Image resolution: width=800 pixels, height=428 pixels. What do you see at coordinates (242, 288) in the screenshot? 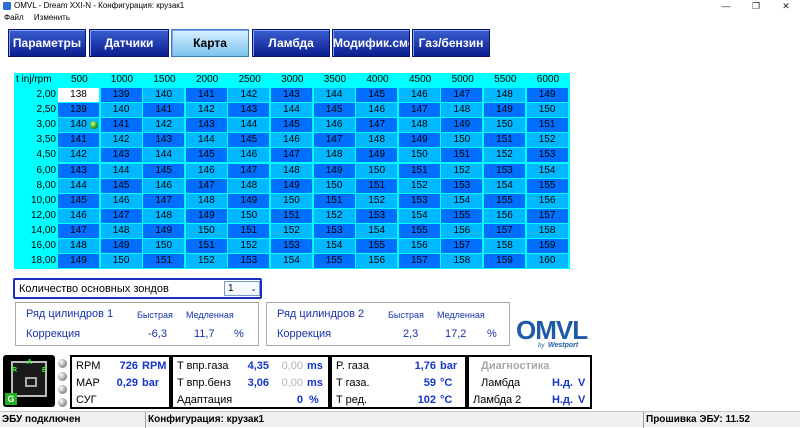
I see `probe-count-select: 1 ⌄` at bounding box center [242, 288].